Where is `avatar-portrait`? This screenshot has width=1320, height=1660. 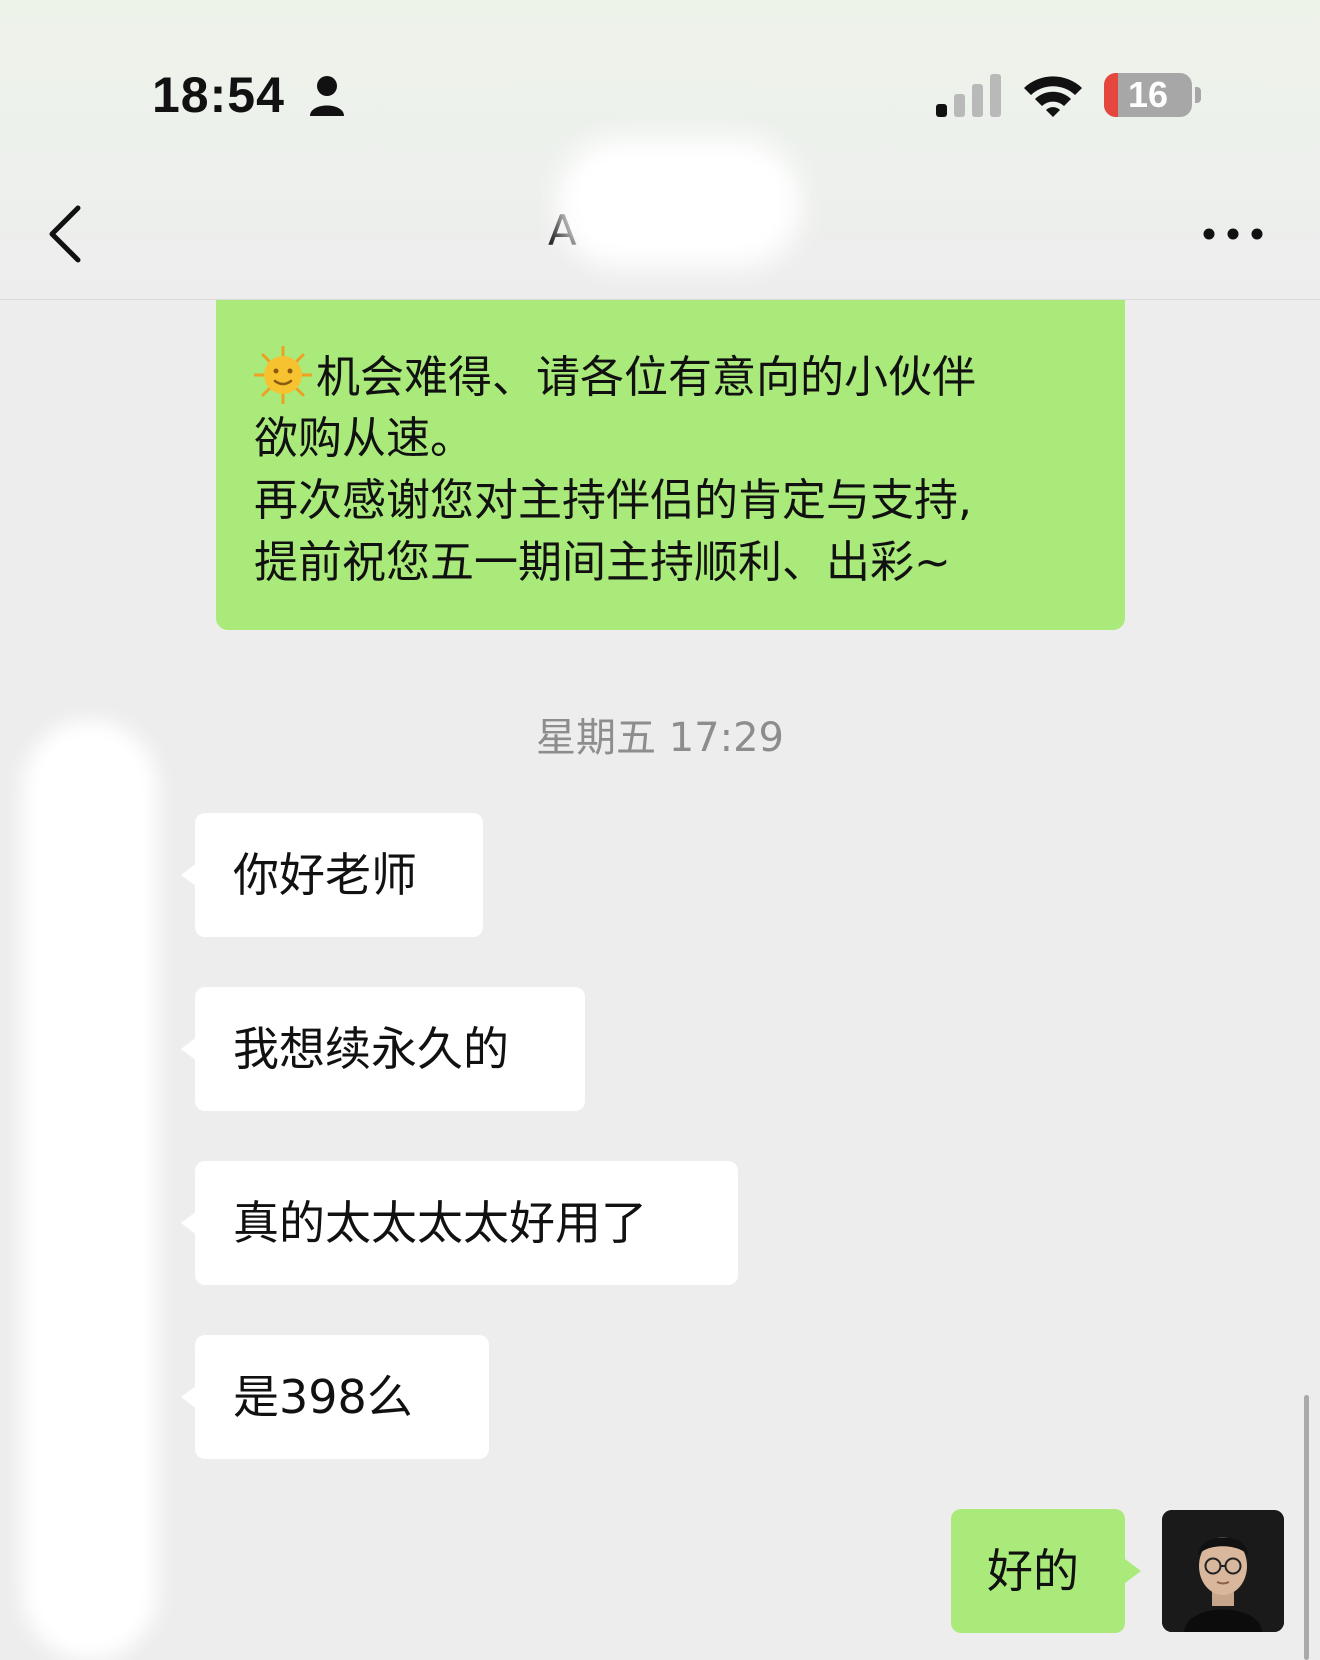 avatar-portrait is located at coordinates (1223, 1571).